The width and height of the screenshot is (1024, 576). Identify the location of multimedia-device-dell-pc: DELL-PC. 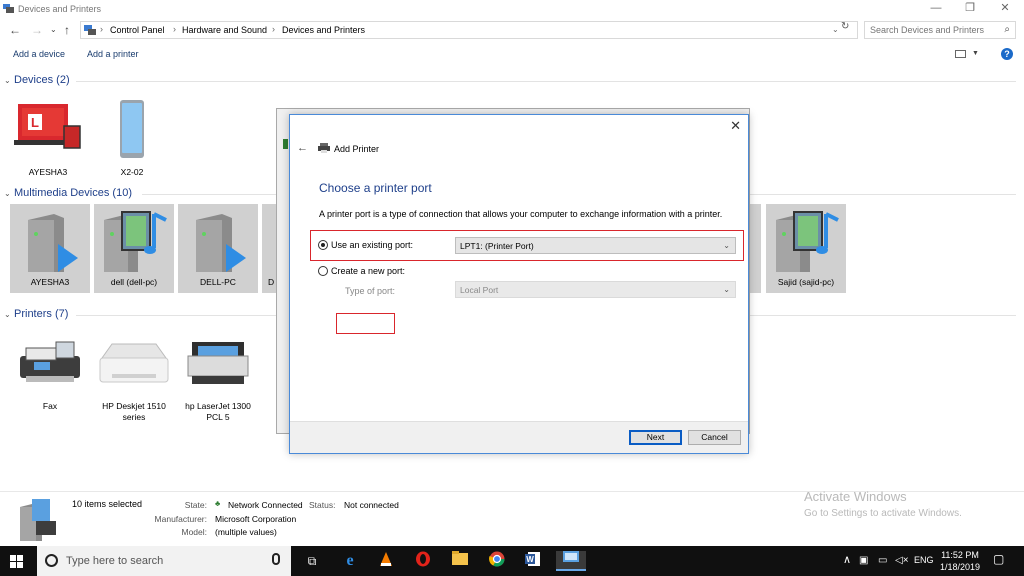
(218, 248).